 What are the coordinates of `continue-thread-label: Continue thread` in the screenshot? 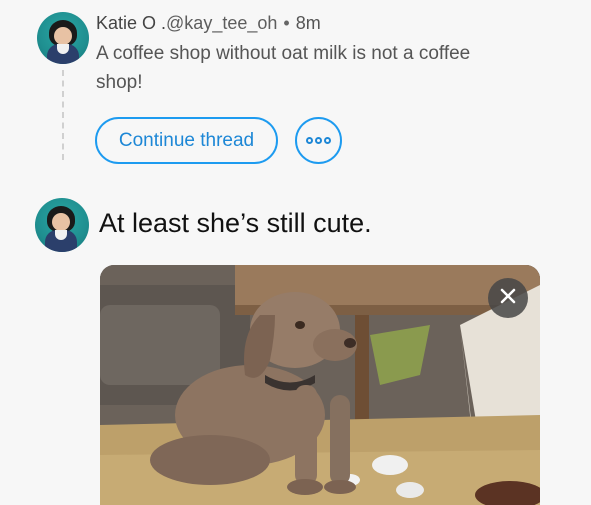 It's located at (186, 140).